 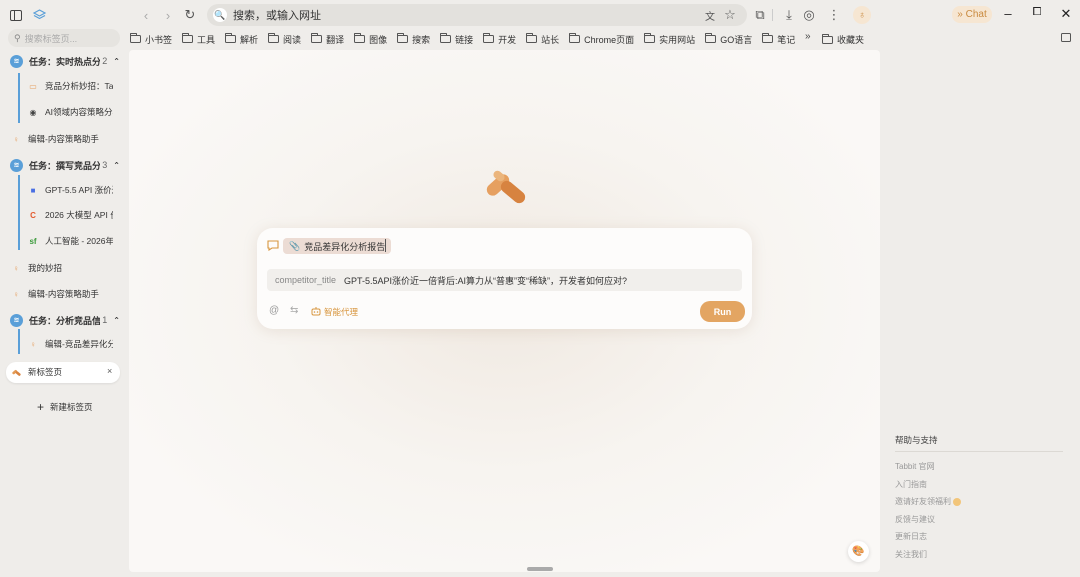 I want to click on minimize-icon: –, so click(x=1008, y=13).